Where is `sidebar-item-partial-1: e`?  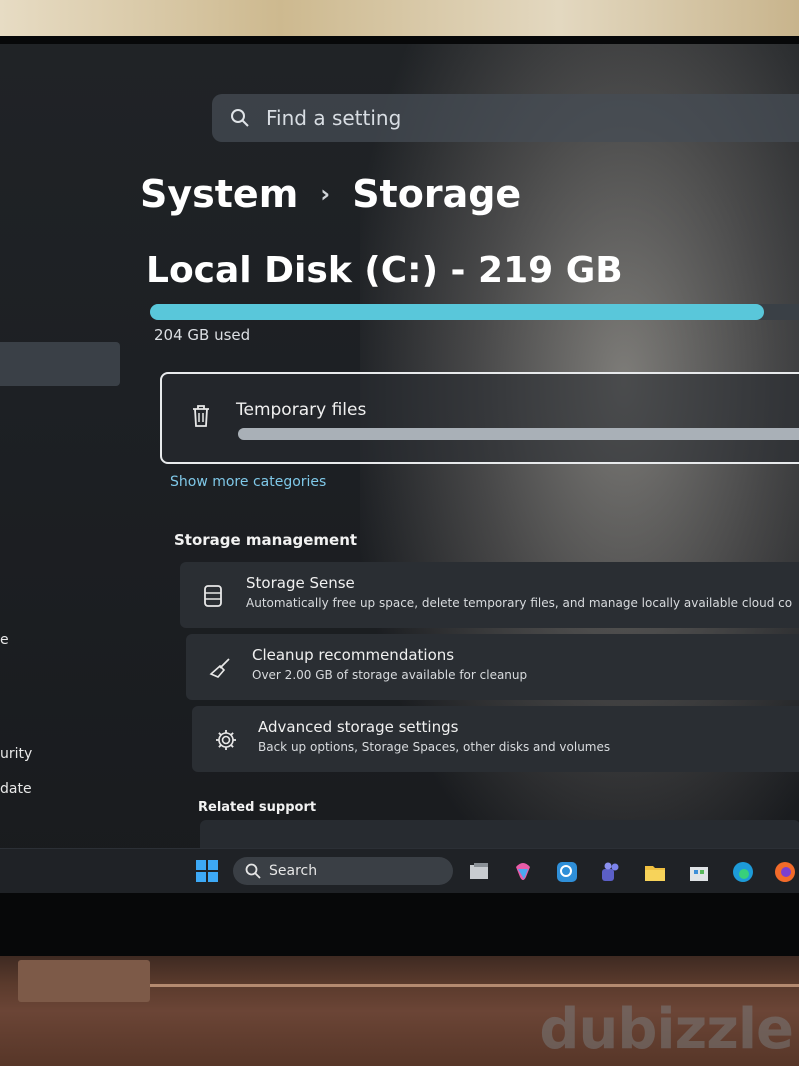 sidebar-item-partial-1: e is located at coordinates (4, 640).